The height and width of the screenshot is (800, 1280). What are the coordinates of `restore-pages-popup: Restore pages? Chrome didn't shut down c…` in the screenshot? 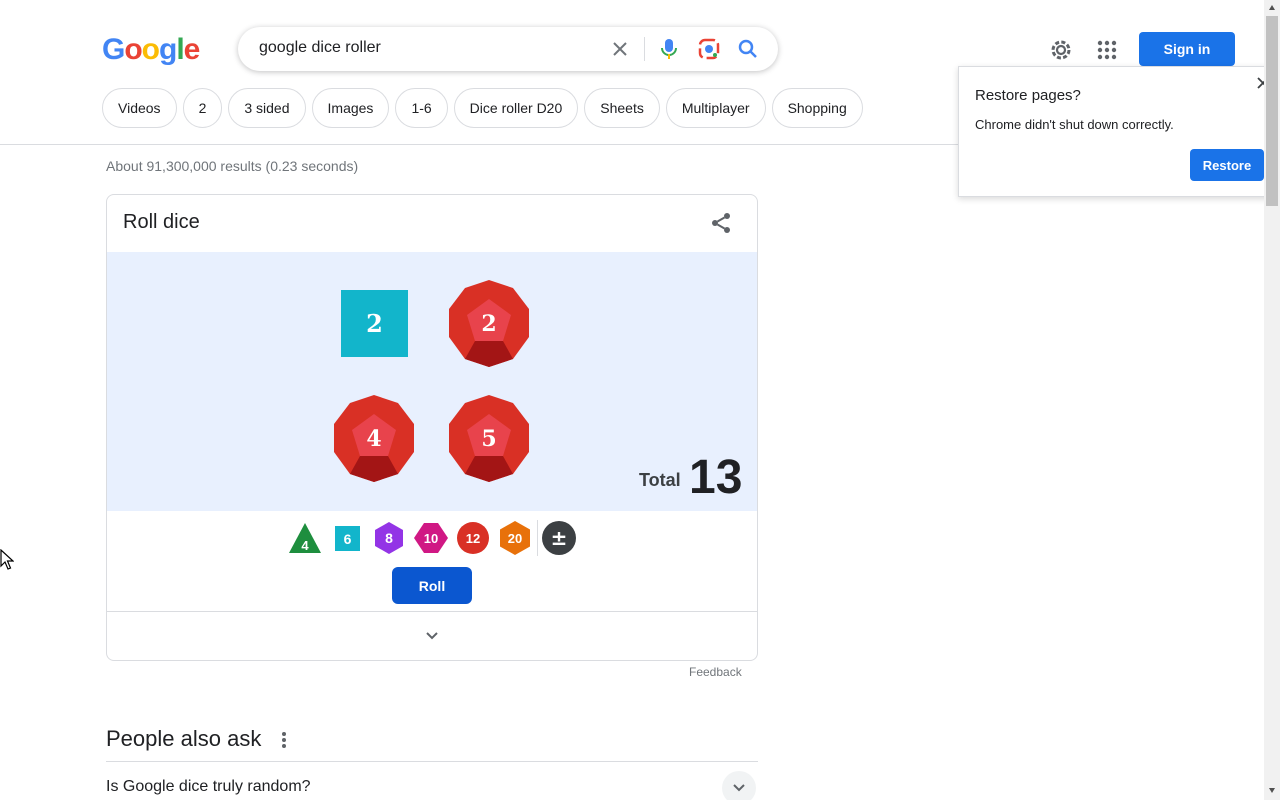 It's located at (1119, 131).